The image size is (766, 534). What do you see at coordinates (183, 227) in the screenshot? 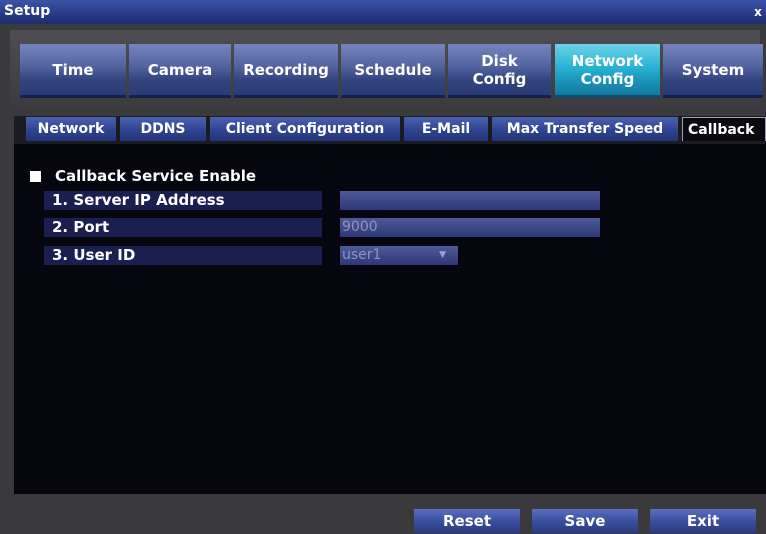
I see `port-label: 2. Port` at bounding box center [183, 227].